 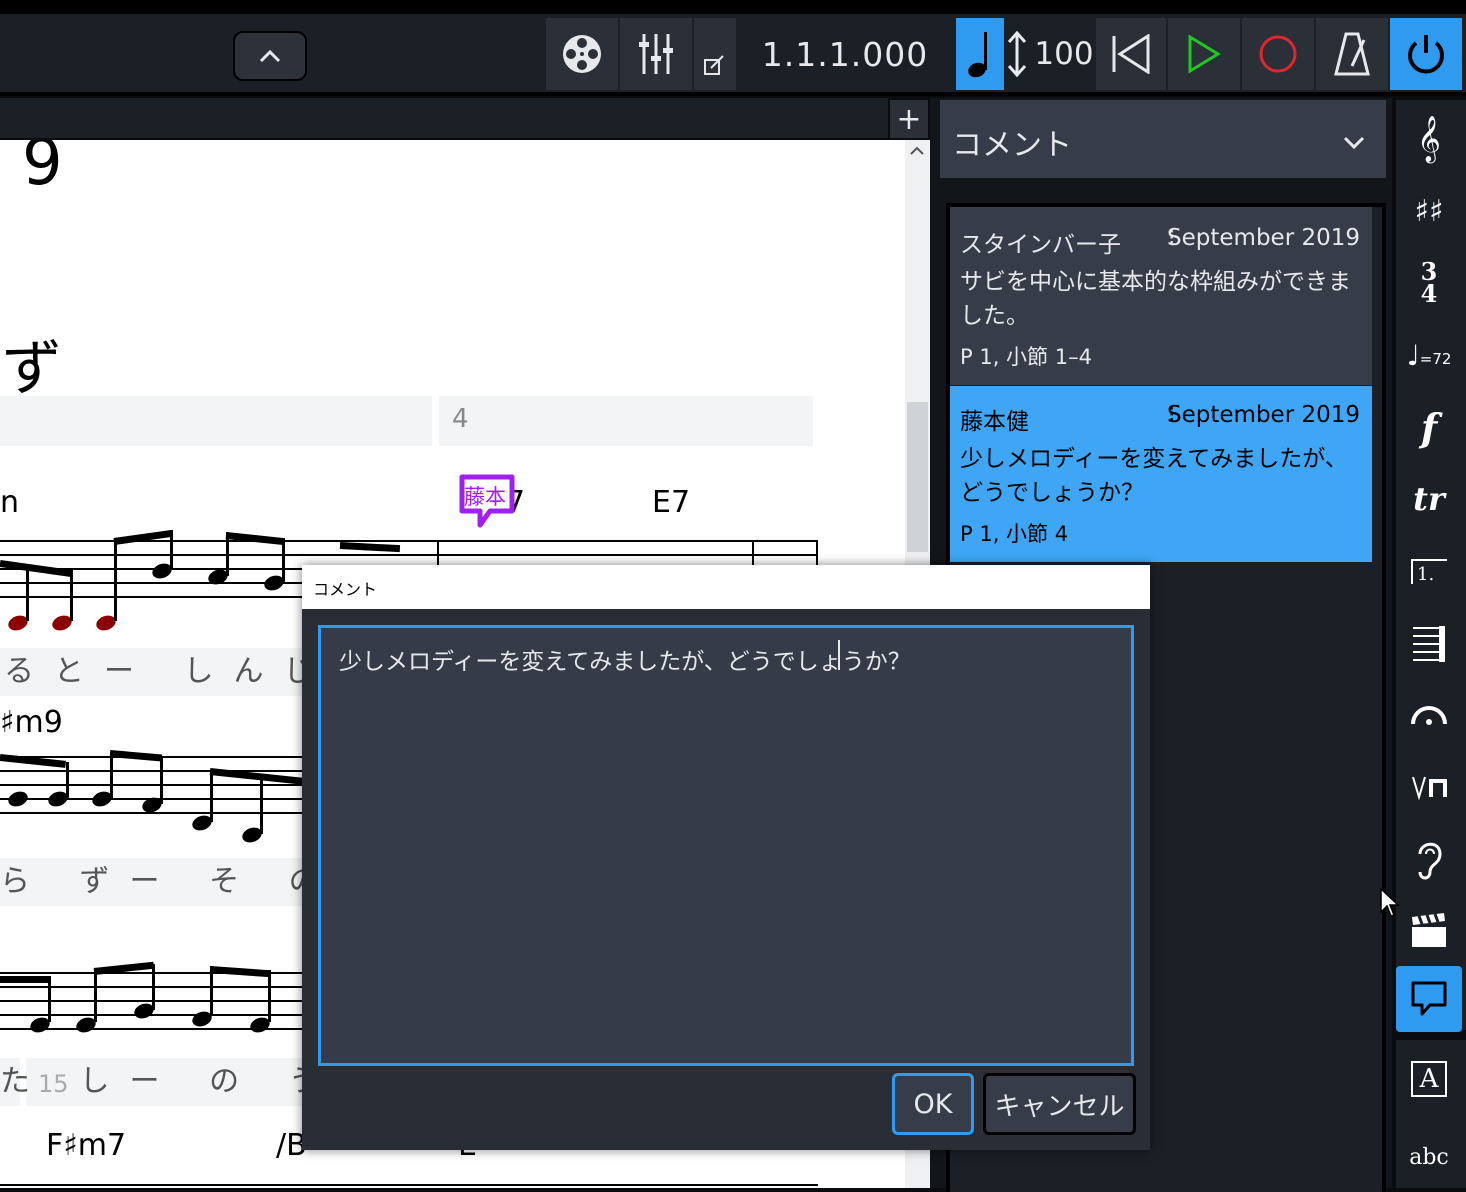 I want to click on key-signatures-button: ♯♯, so click(x=1429, y=211).